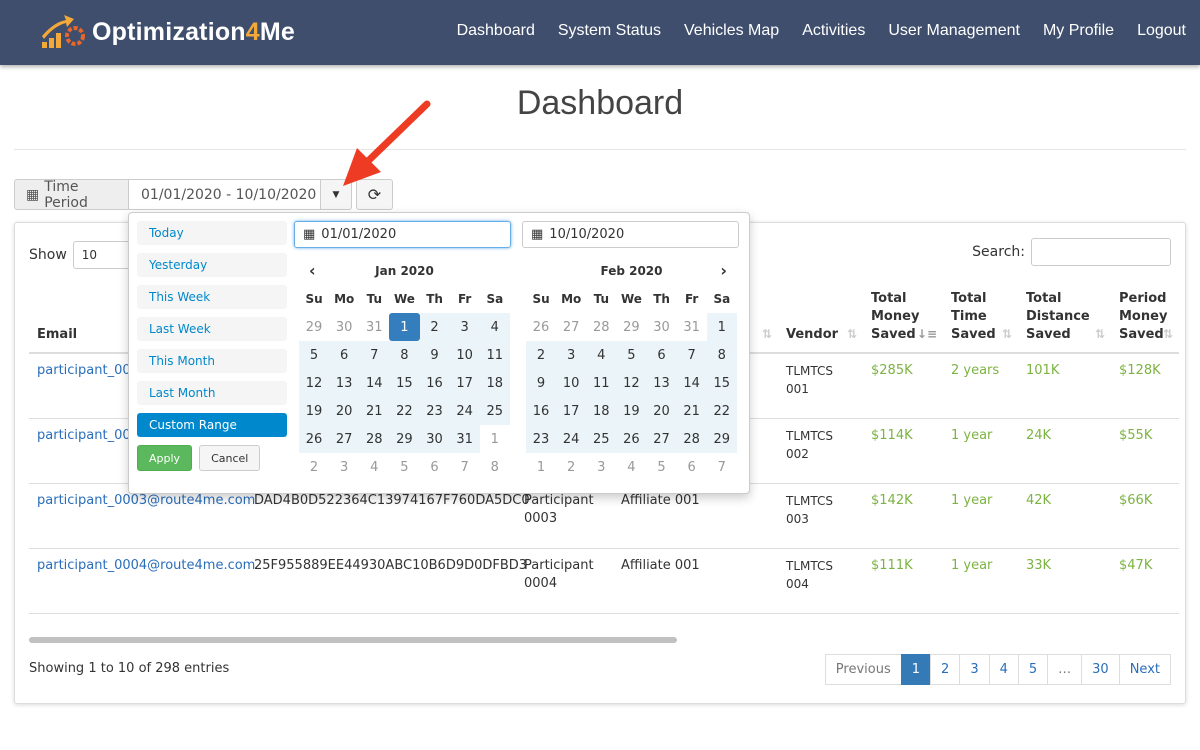  I want to click on email-link: participant_0004@route4me.com, so click(146, 565).